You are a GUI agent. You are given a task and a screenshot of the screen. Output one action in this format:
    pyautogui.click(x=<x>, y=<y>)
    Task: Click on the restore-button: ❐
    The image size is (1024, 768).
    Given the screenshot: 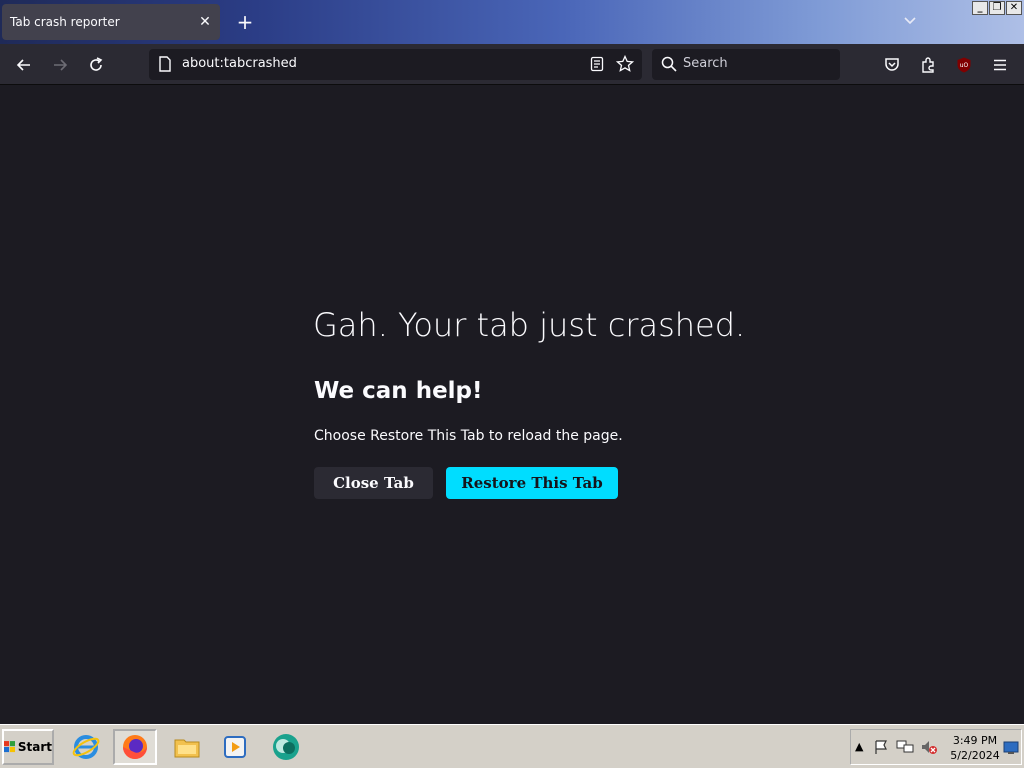 What is the action you would take?
    pyautogui.click(x=997, y=8)
    